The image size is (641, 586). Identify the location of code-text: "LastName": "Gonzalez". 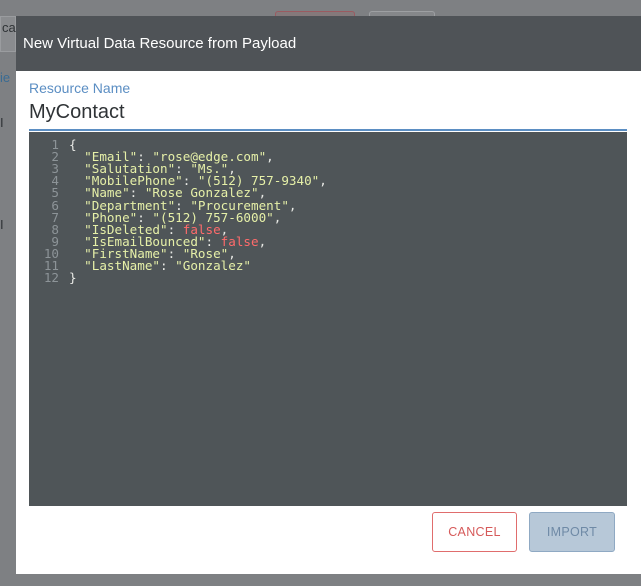
(167, 265).